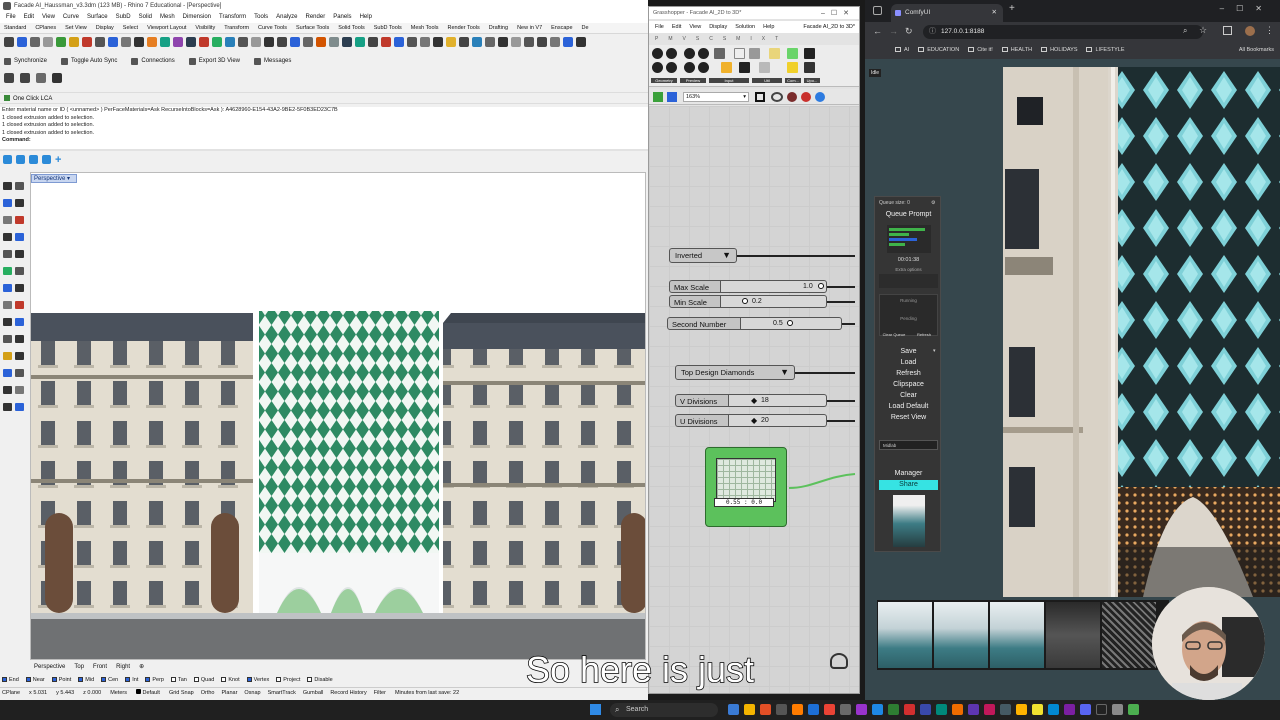 The width and height of the screenshot is (1280, 720). I want to click on connections-button: Connections, so click(153, 61).